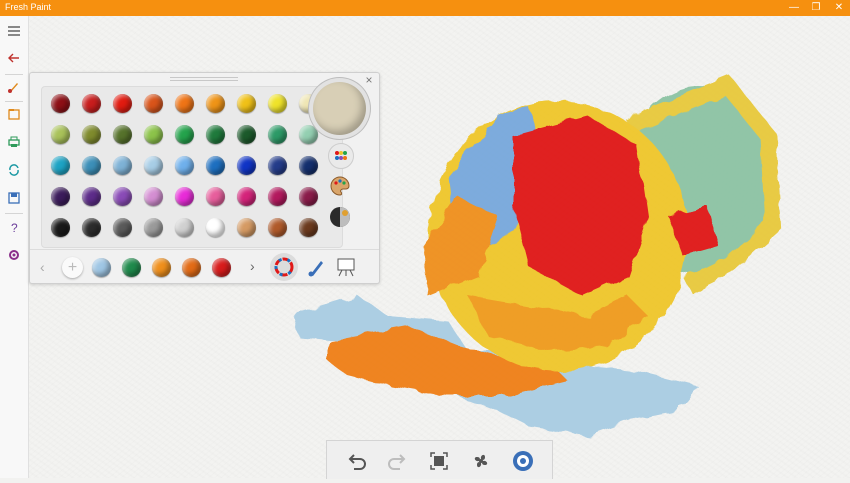 This screenshot has width=850, height=483. Describe the element at coordinates (839, 8) in the screenshot. I see `close-window-button: ✕` at that location.